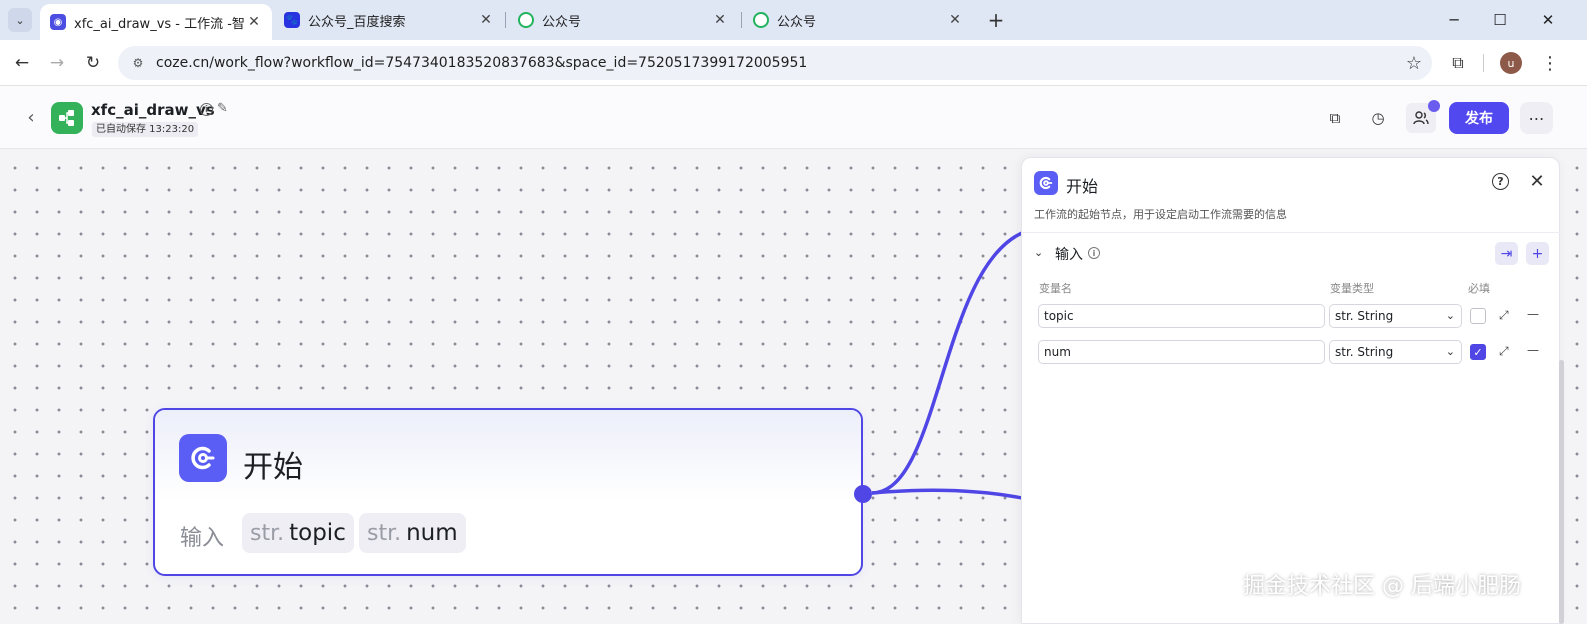  I want to click on extensions-icon: ⧉, so click(1458, 63).